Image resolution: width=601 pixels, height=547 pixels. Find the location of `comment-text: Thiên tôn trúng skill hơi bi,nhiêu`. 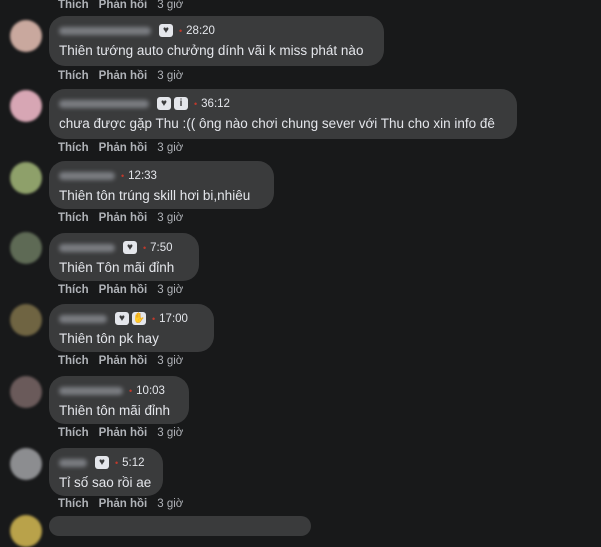

comment-text: Thiên tôn trúng skill hơi bi,nhiêu is located at coordinates (155, 195).